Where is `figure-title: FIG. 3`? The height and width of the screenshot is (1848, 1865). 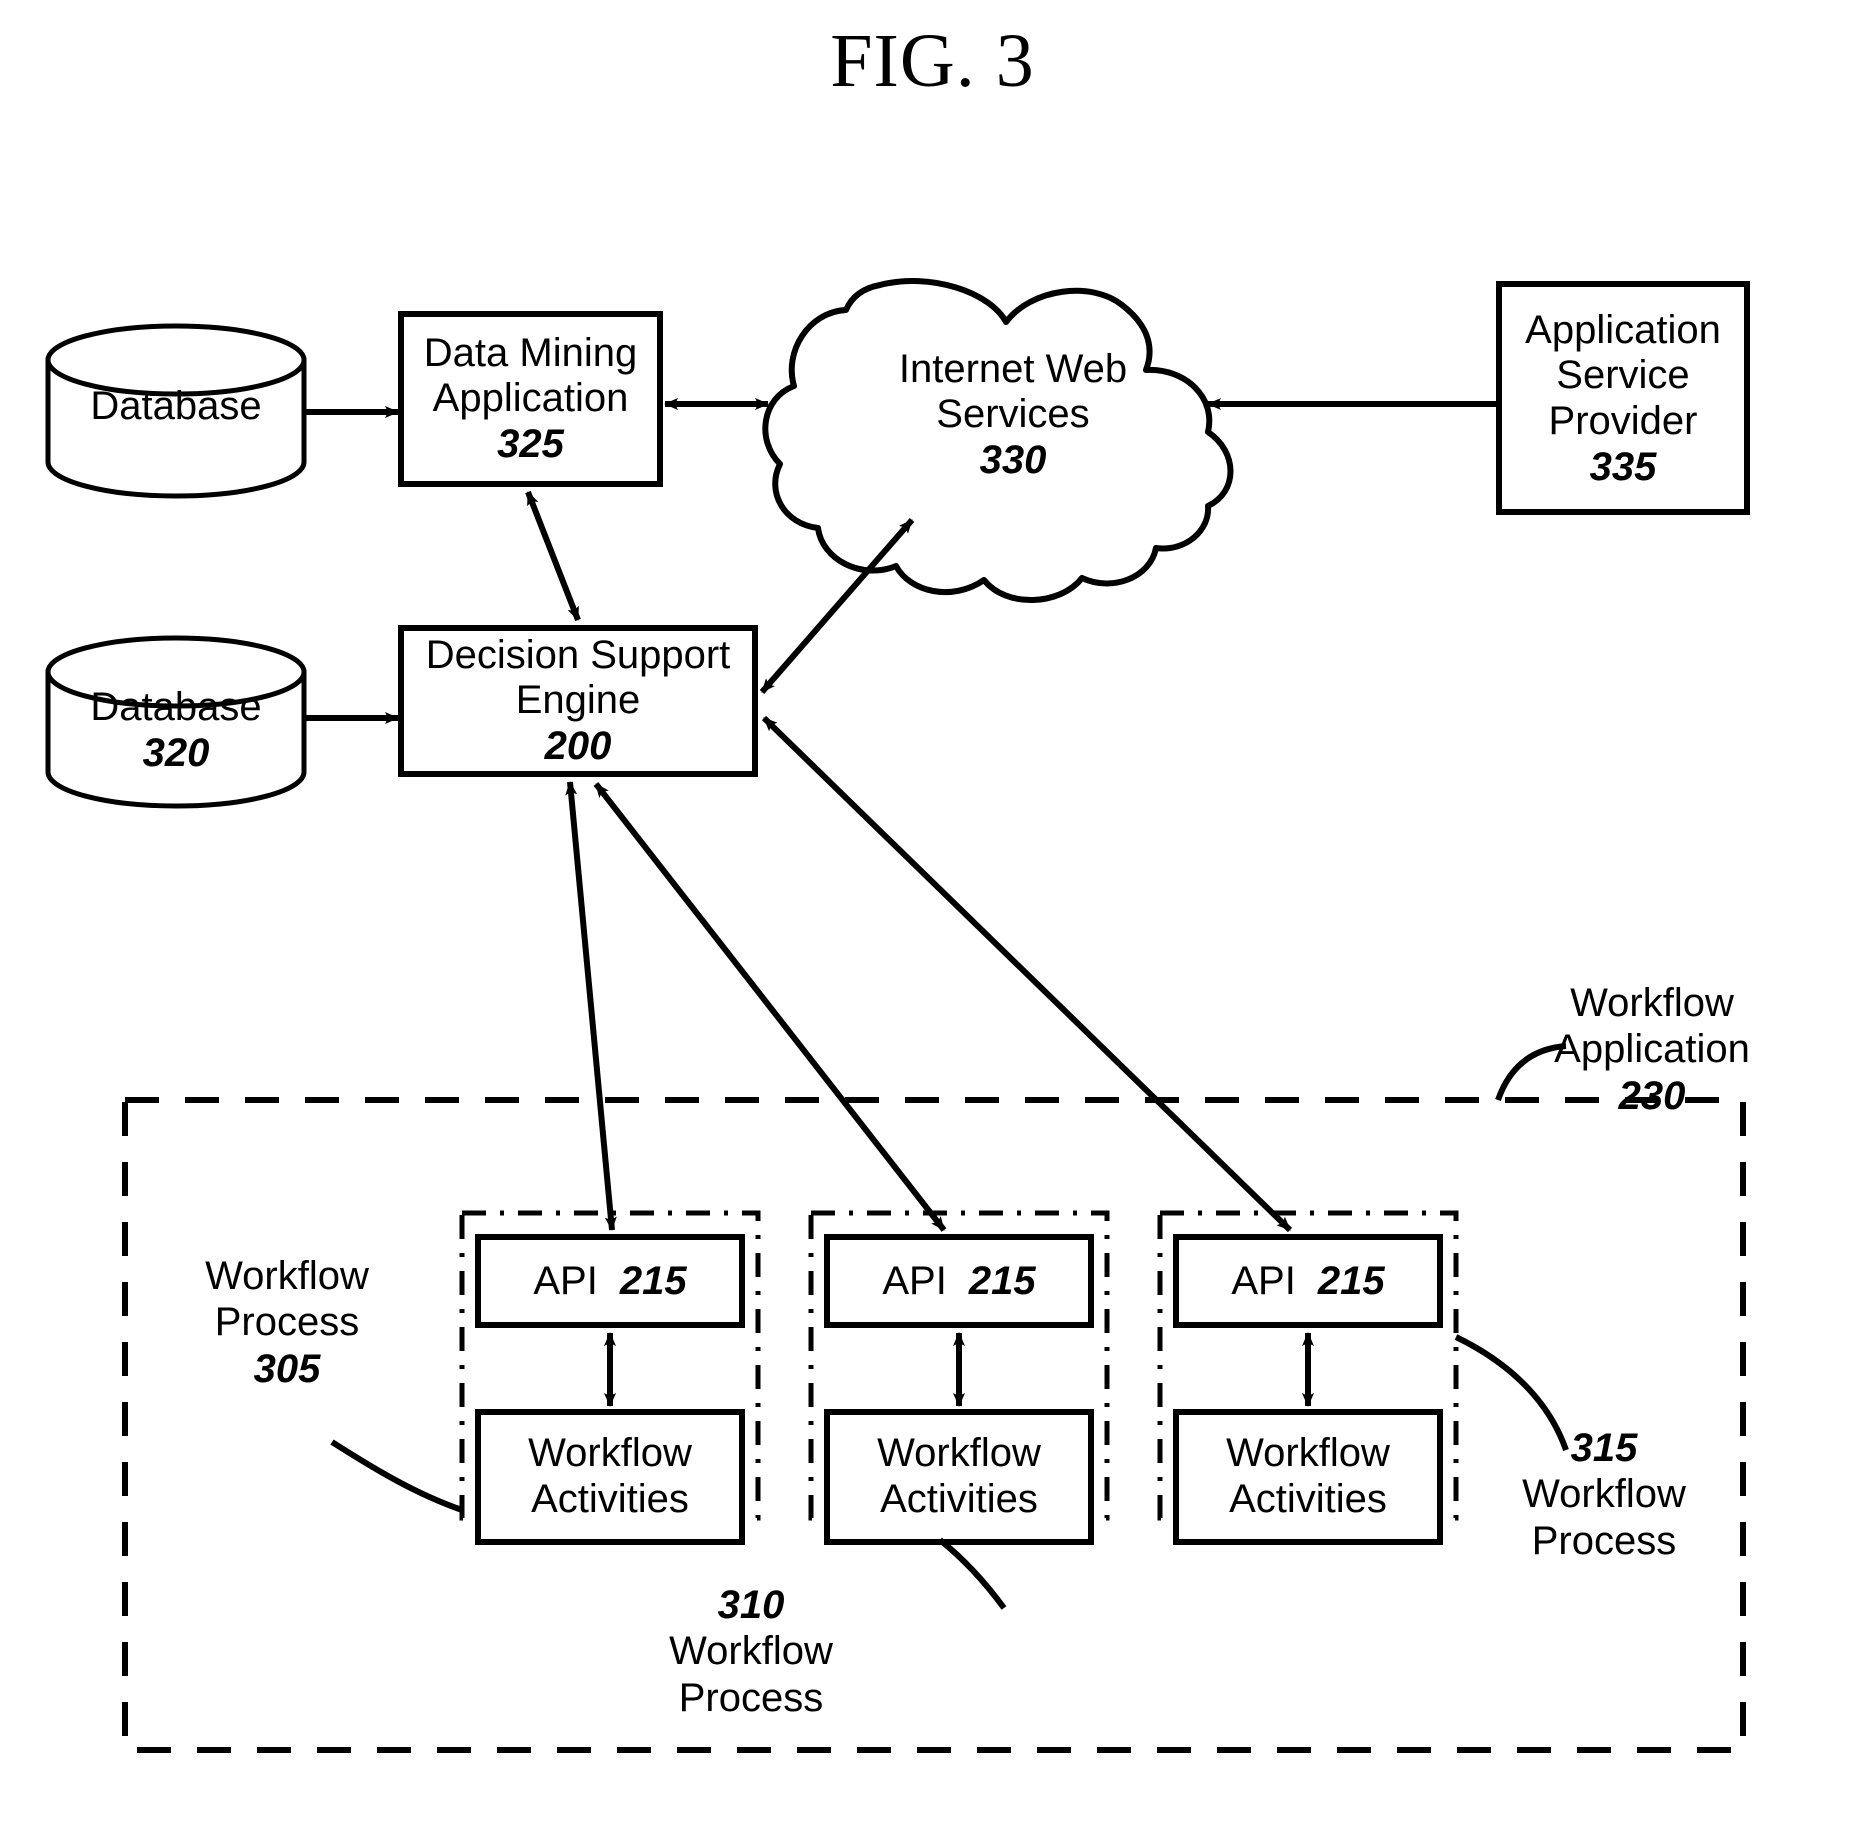 figure-title: FIG. 3 is located at coordinates (932, 61).